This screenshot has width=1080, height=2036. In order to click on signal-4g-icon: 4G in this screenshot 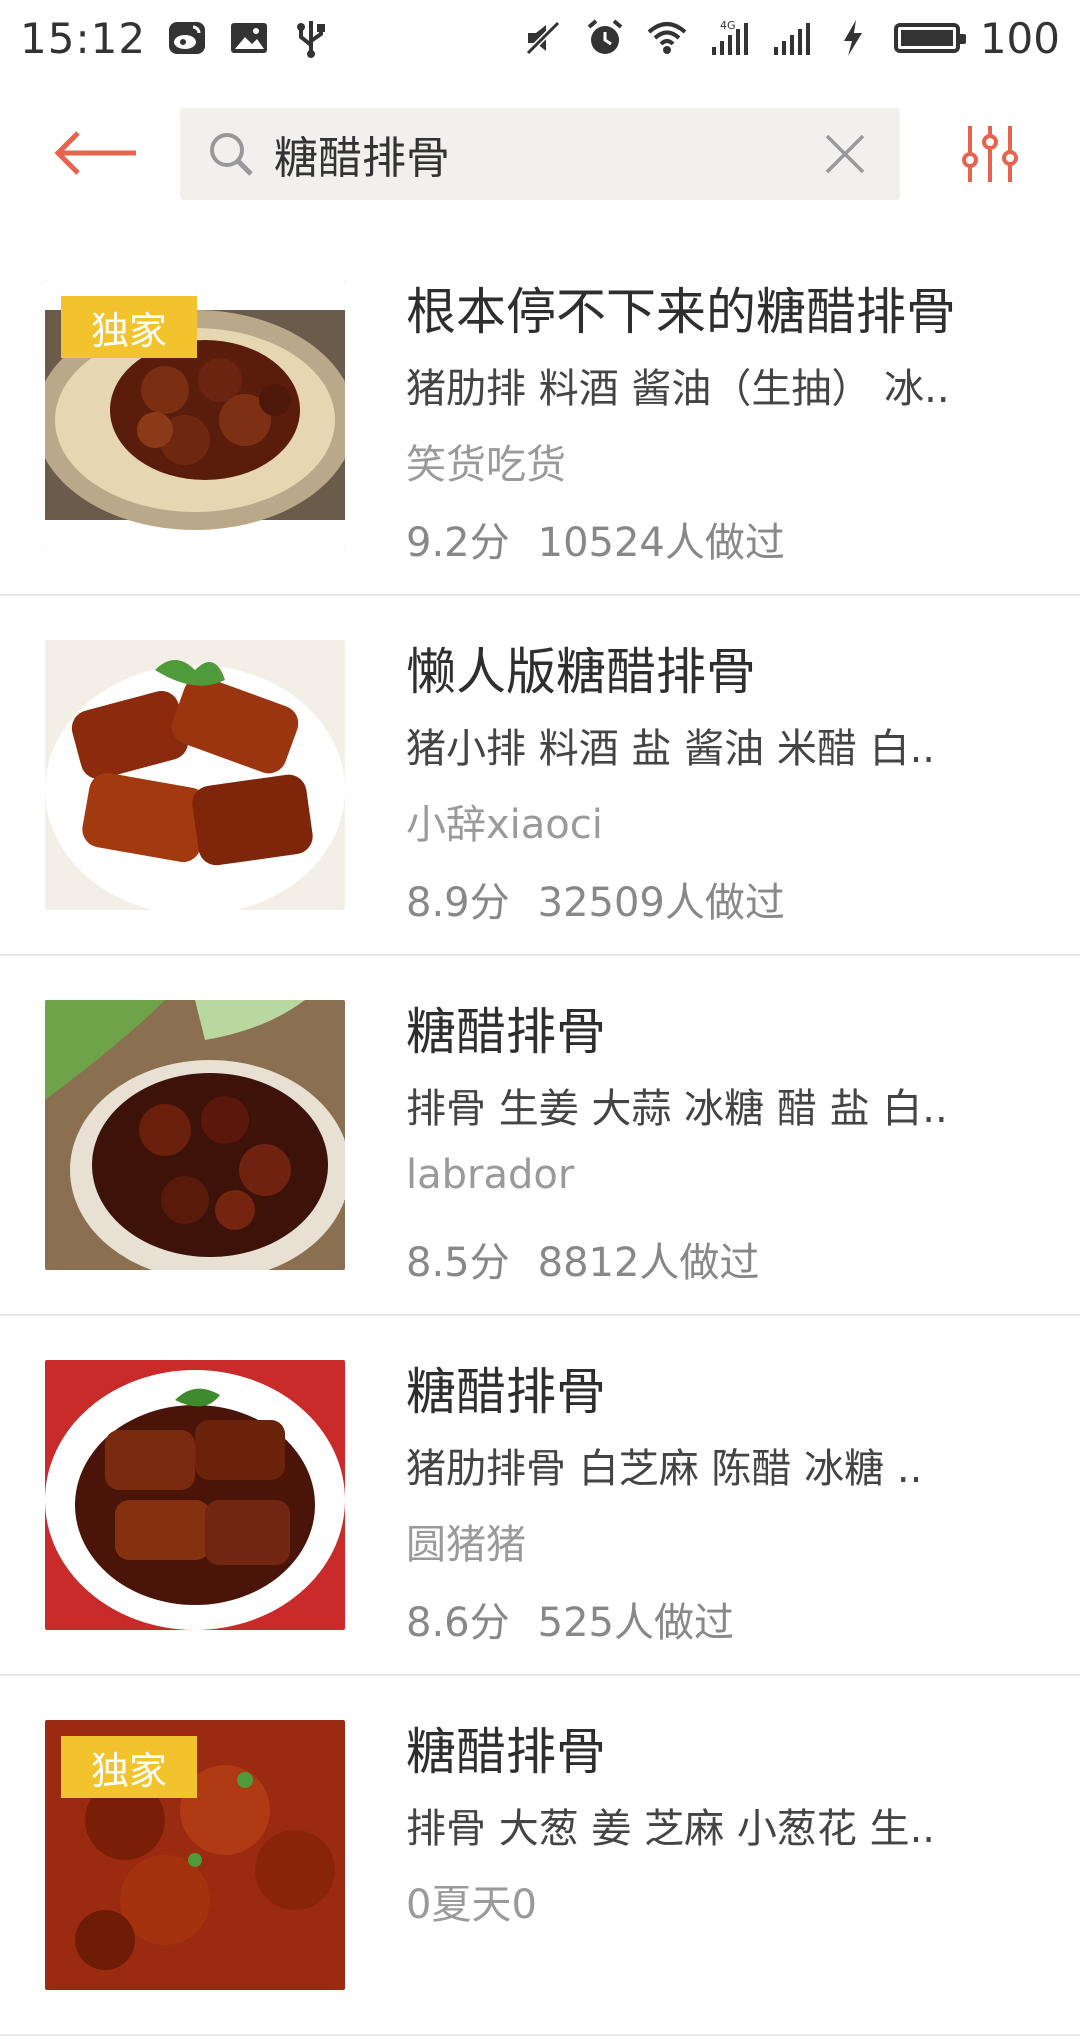, I will do `click(729, 38)`.